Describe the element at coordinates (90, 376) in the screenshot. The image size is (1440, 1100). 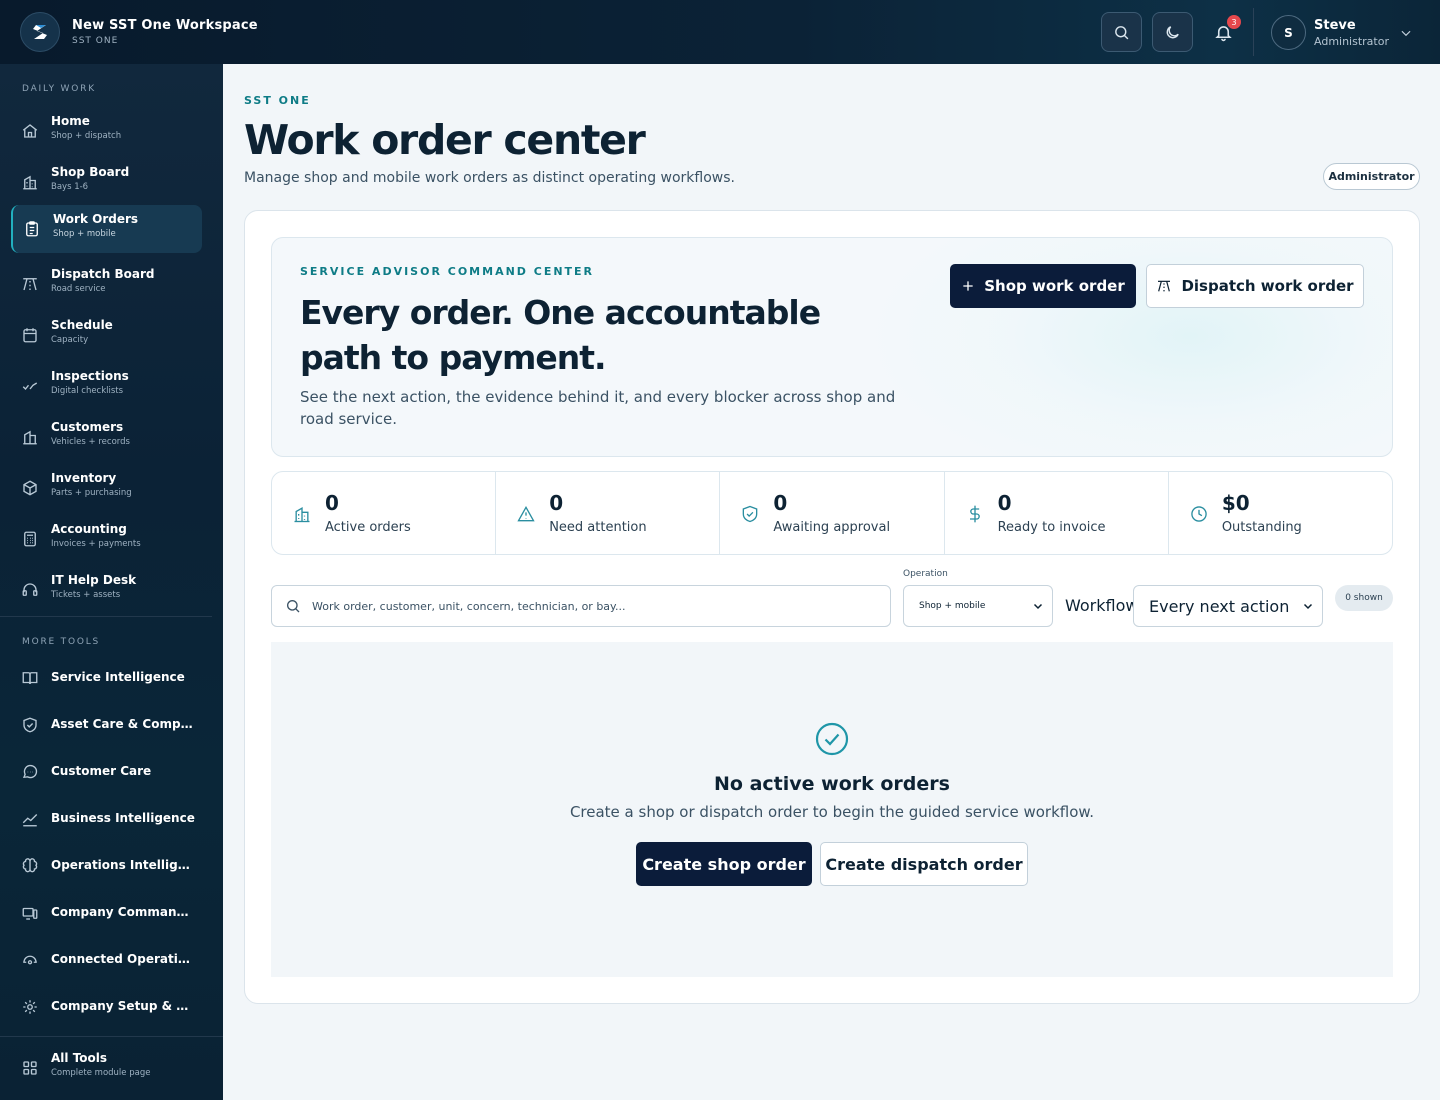
I see `sidebar-item-label: Inspections` at that location.